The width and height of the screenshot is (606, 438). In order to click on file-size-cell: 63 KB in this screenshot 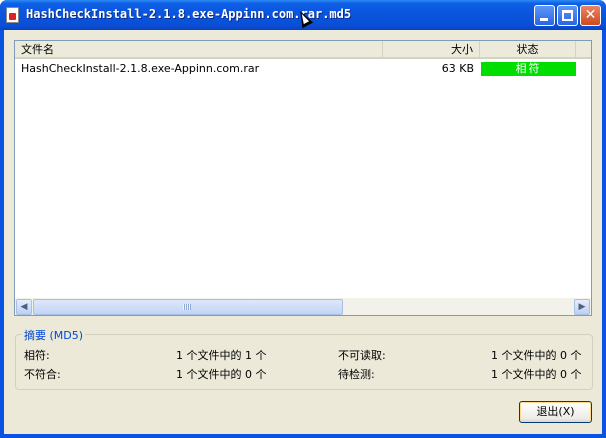, I will do `click(457, 68)`.